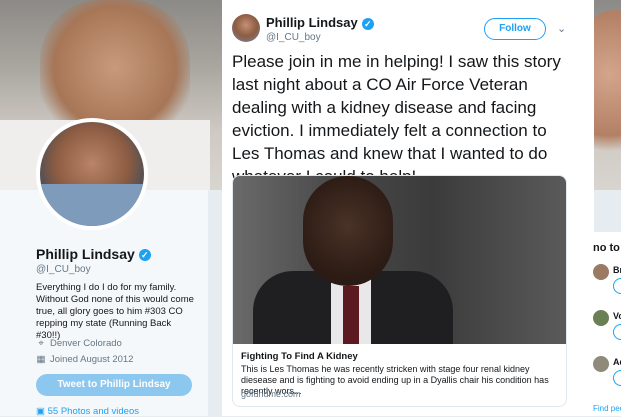 This screenshot has height=417, width=621. Describe the element at coordinates (617, 316) in the screenshot. I see `suggestion-name: Vo` at that location.